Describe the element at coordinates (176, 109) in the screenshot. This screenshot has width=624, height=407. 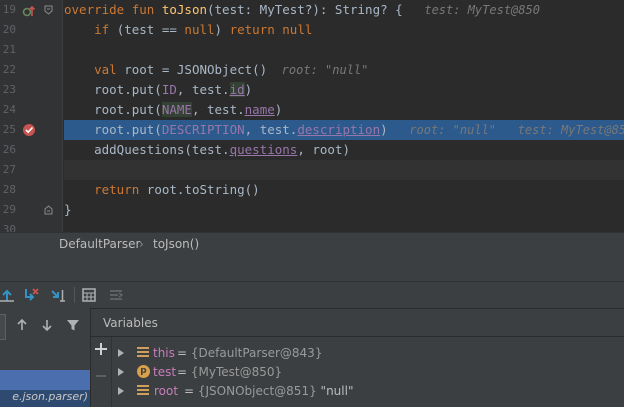
I see `code-token: NAME` at that location.